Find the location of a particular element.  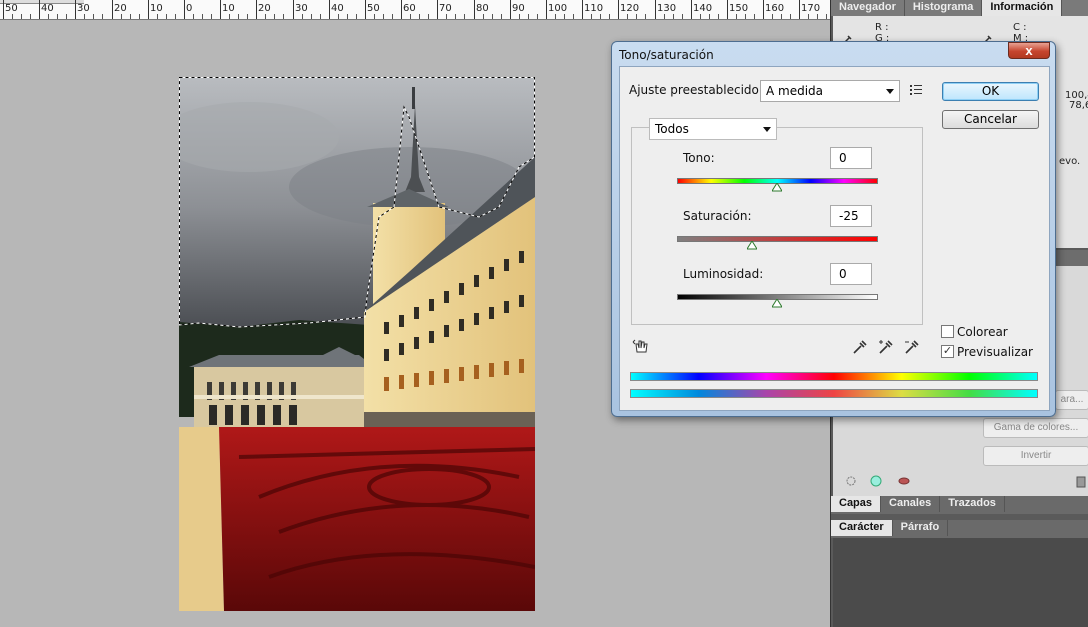

hue-input: 0 is located at coordinates (851, 158).